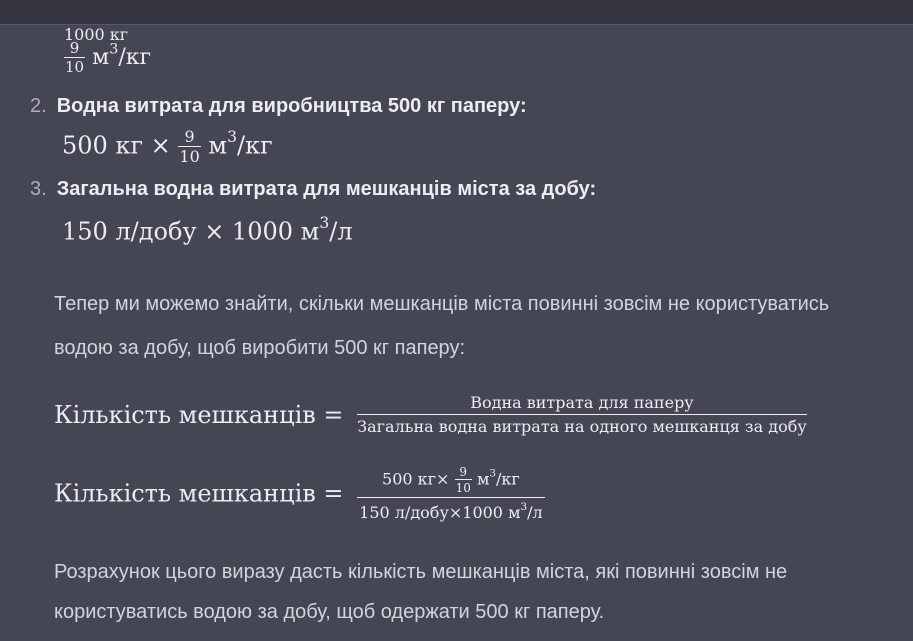 This screenshot has height=641, width=913. What do you see at coordinates (451, 482) in the screenshot?
I see `equation-numerator: 500 кг× 9 10 м3/кг` at bounding box center [451, 482].